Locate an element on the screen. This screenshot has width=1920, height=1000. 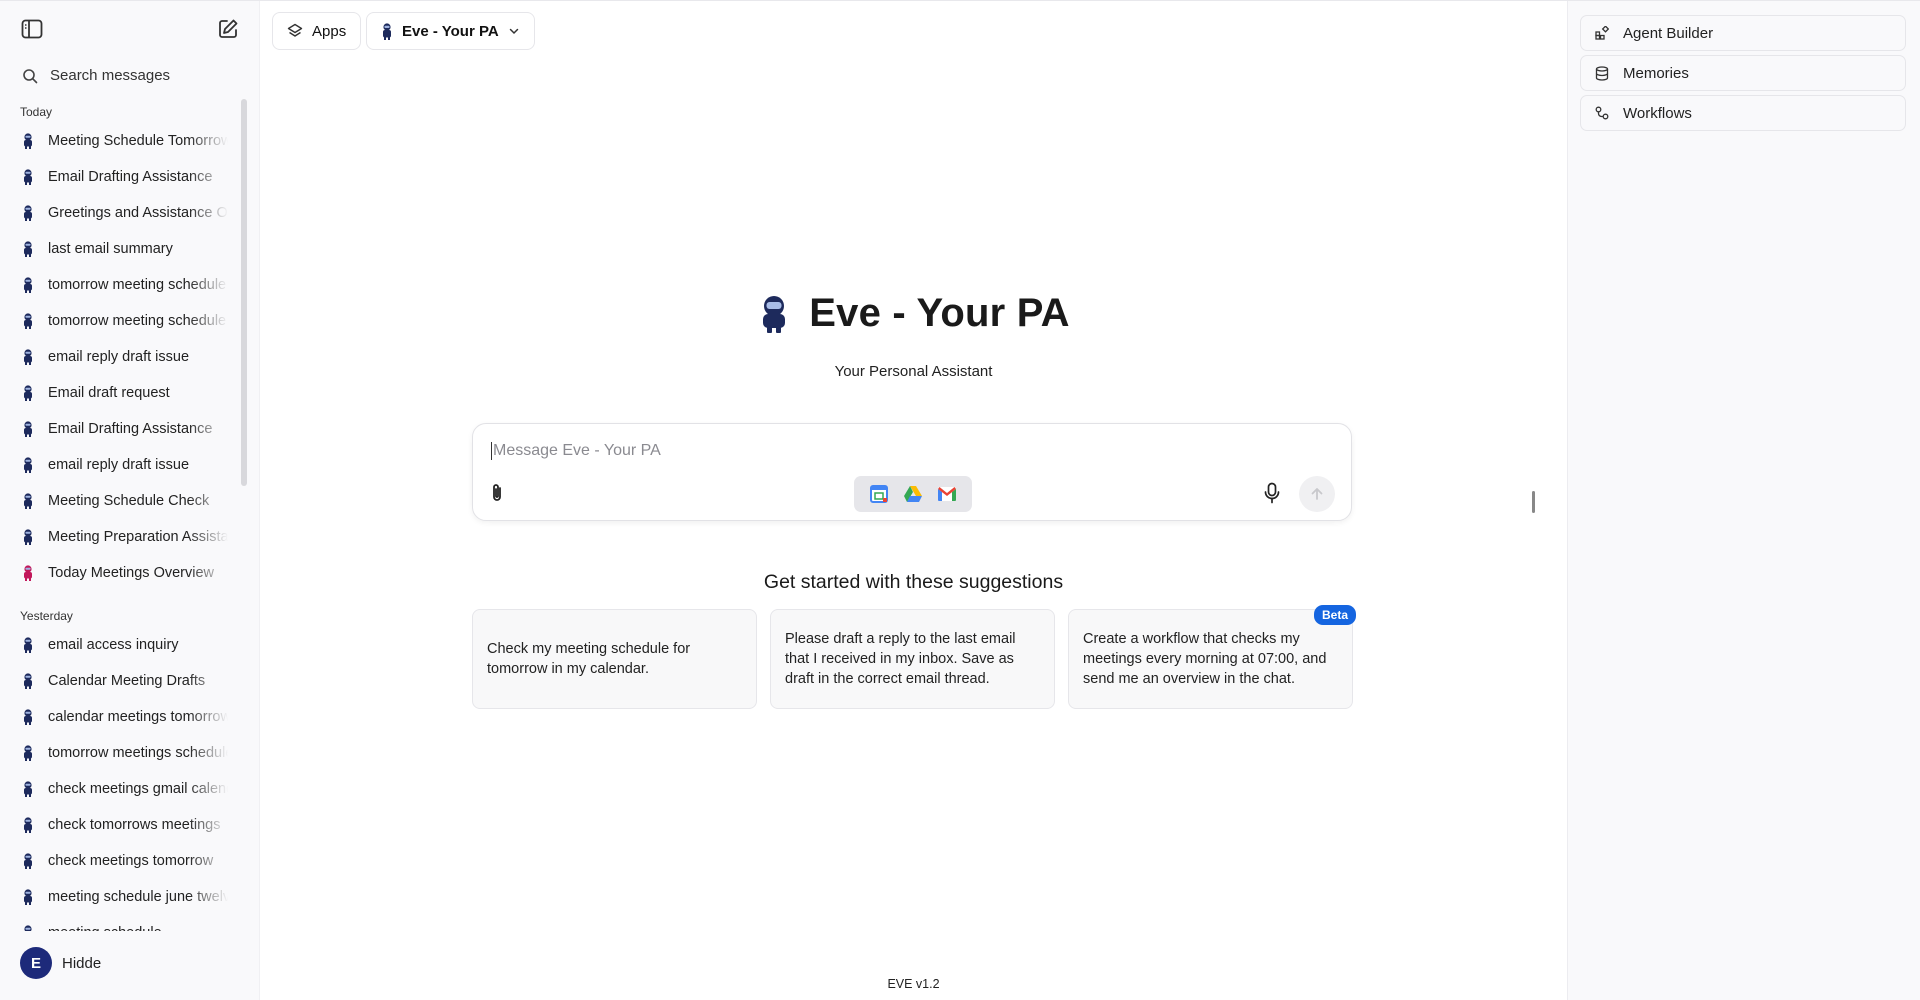
page-subtitle: Your Personal Assistant is located at coordinates (913, 371).